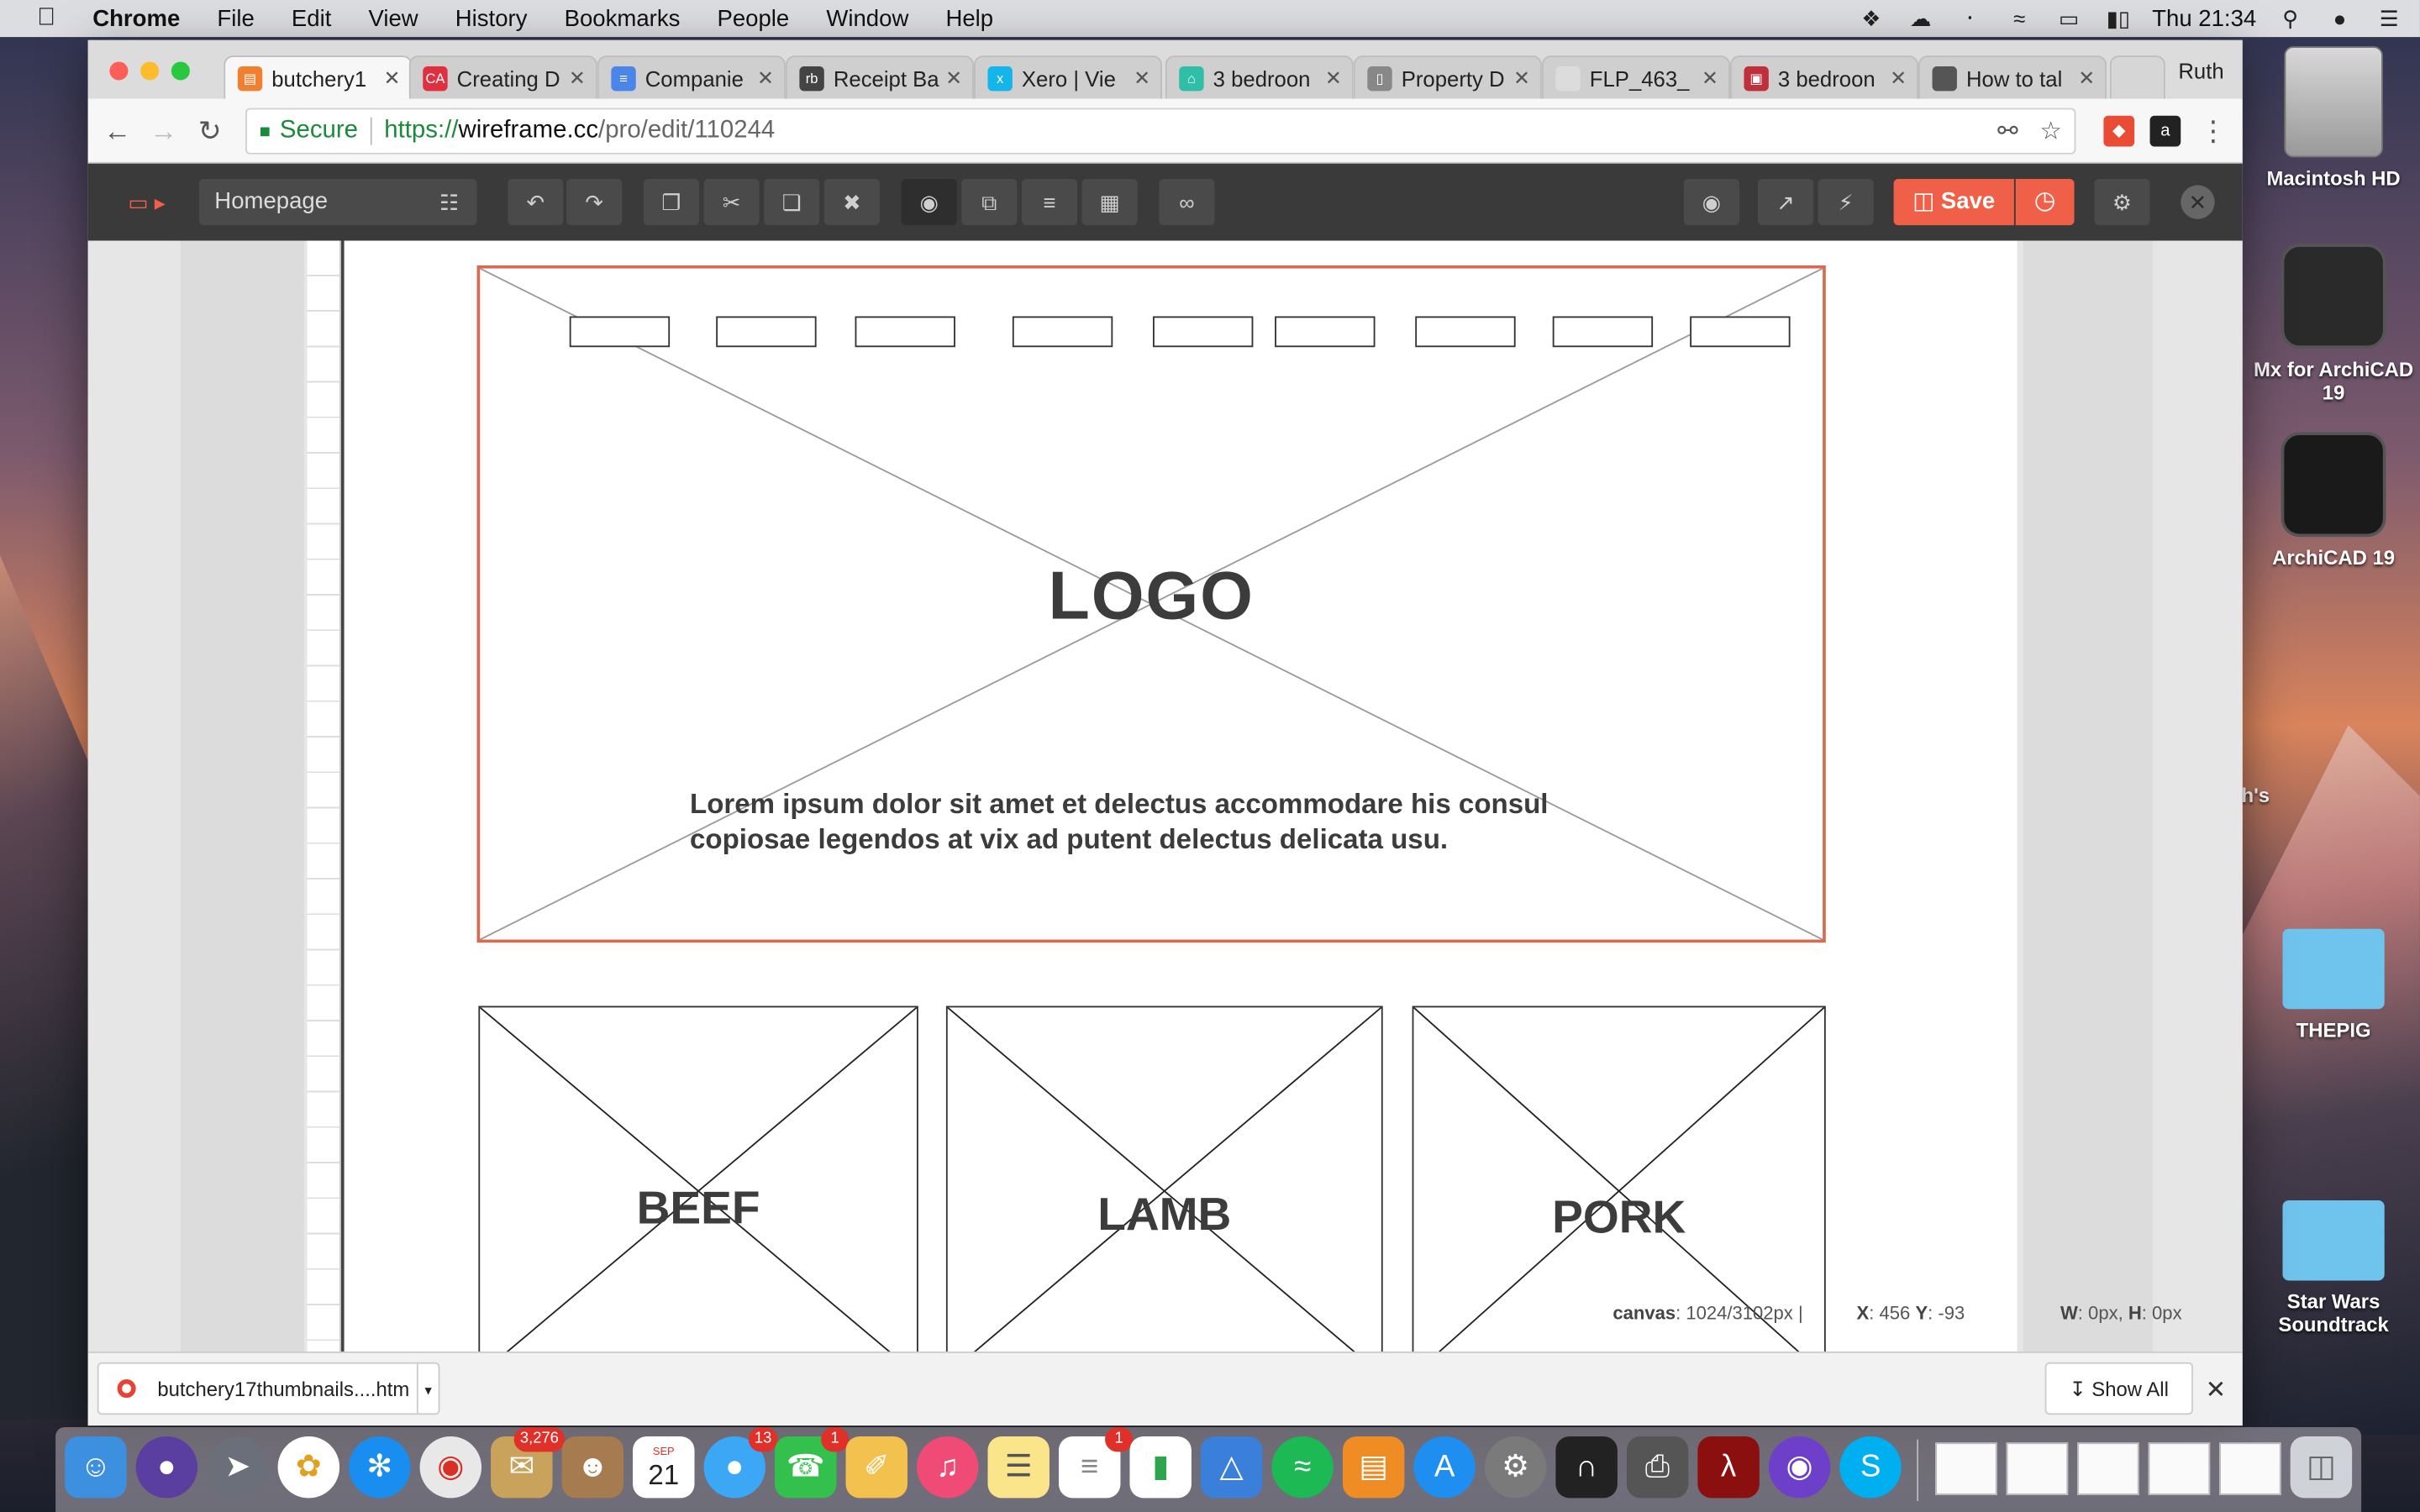 This screenshot has width=2420, height=1512. Describe the element at coordinates (1187, 202) in the screenshot. I see `link-icon: ∞` at that location.